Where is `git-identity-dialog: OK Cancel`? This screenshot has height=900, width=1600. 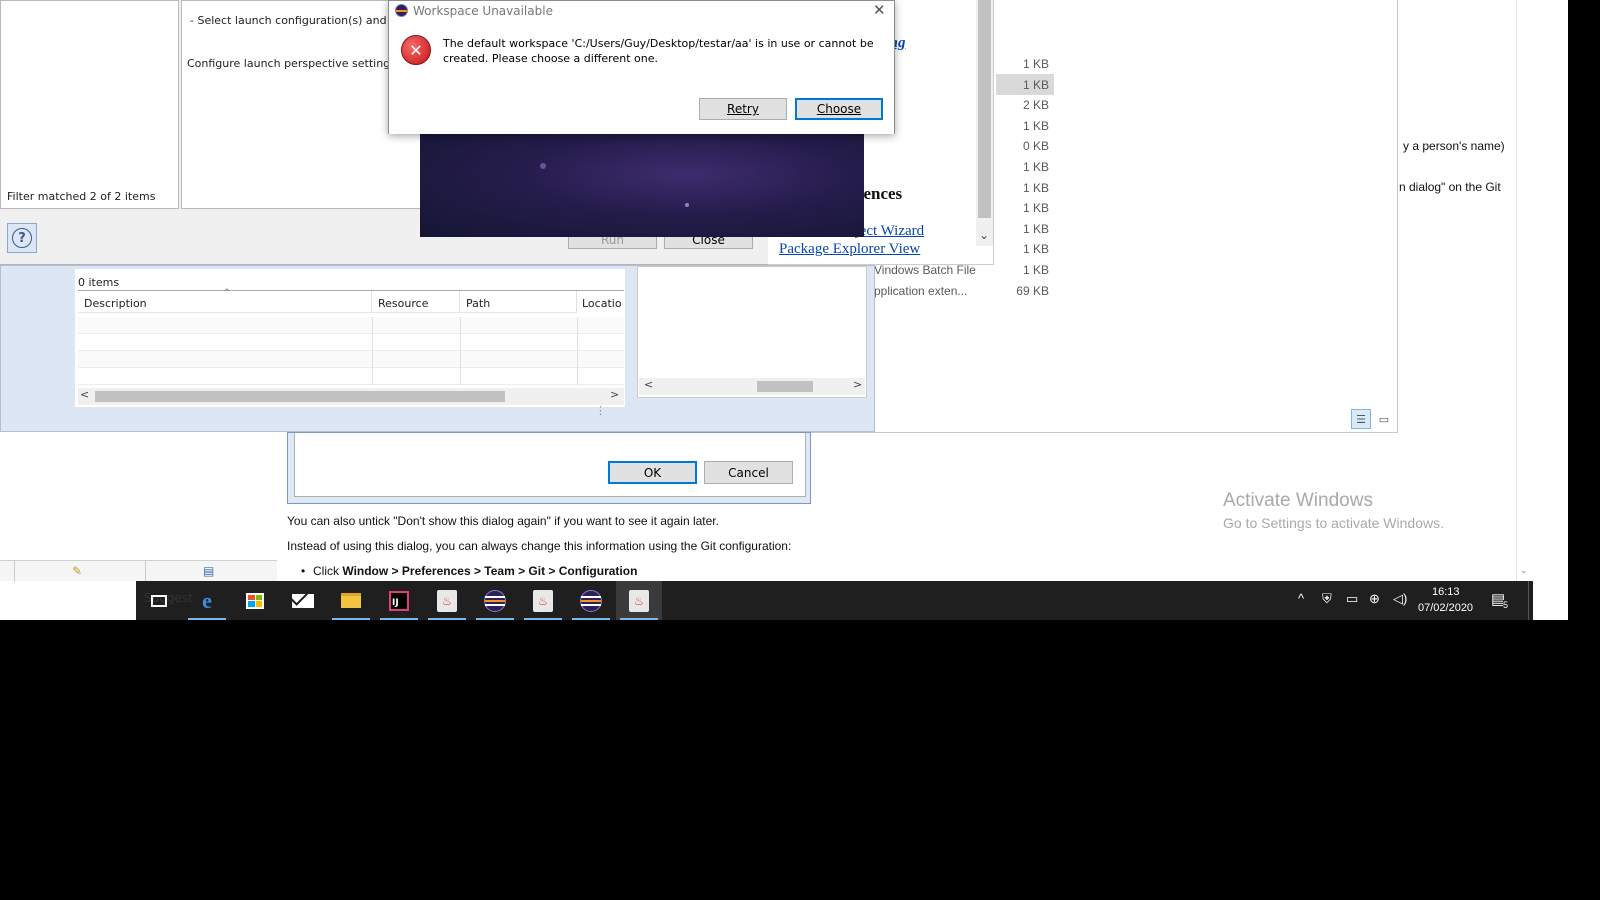 git-identity-dialog: OK Cancel is located at coordinates (549, 468).